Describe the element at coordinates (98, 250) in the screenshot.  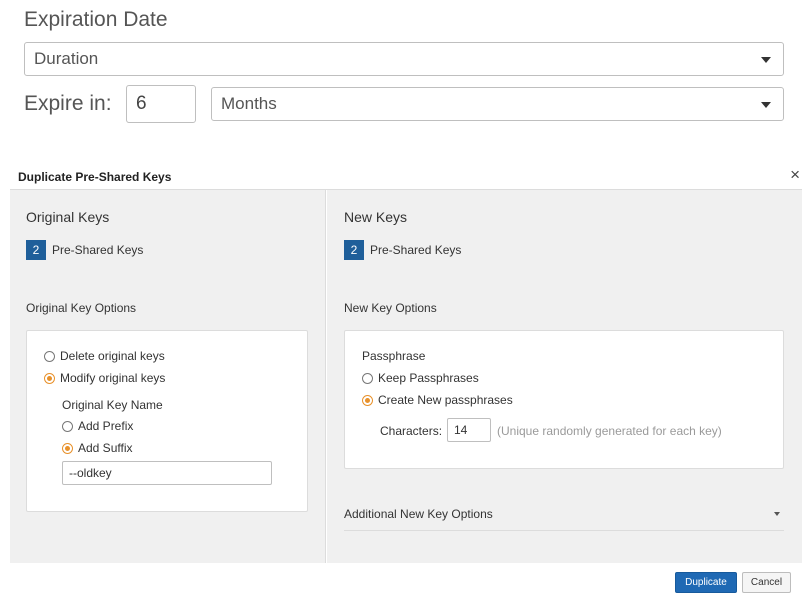
I see `original-count-label: Pre-Shared Keys` at that location.